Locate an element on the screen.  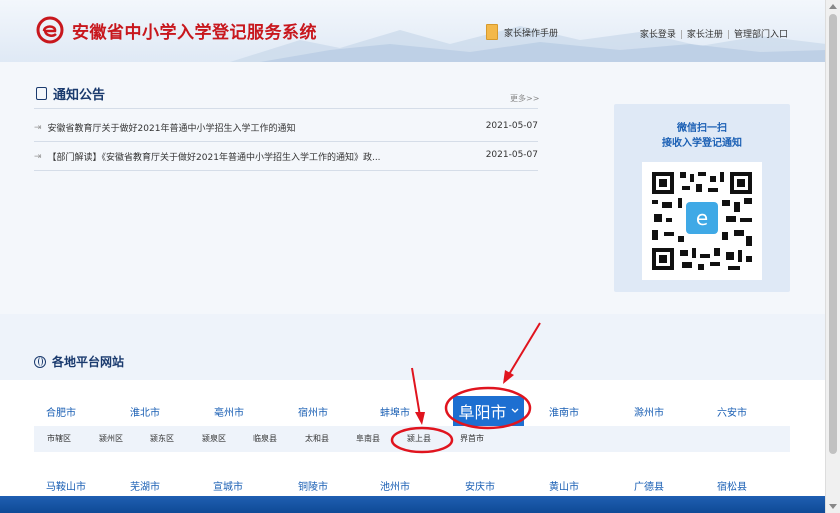
qr-caption-line2: 接收入学登记通知 is located at coordinates (702, 143).